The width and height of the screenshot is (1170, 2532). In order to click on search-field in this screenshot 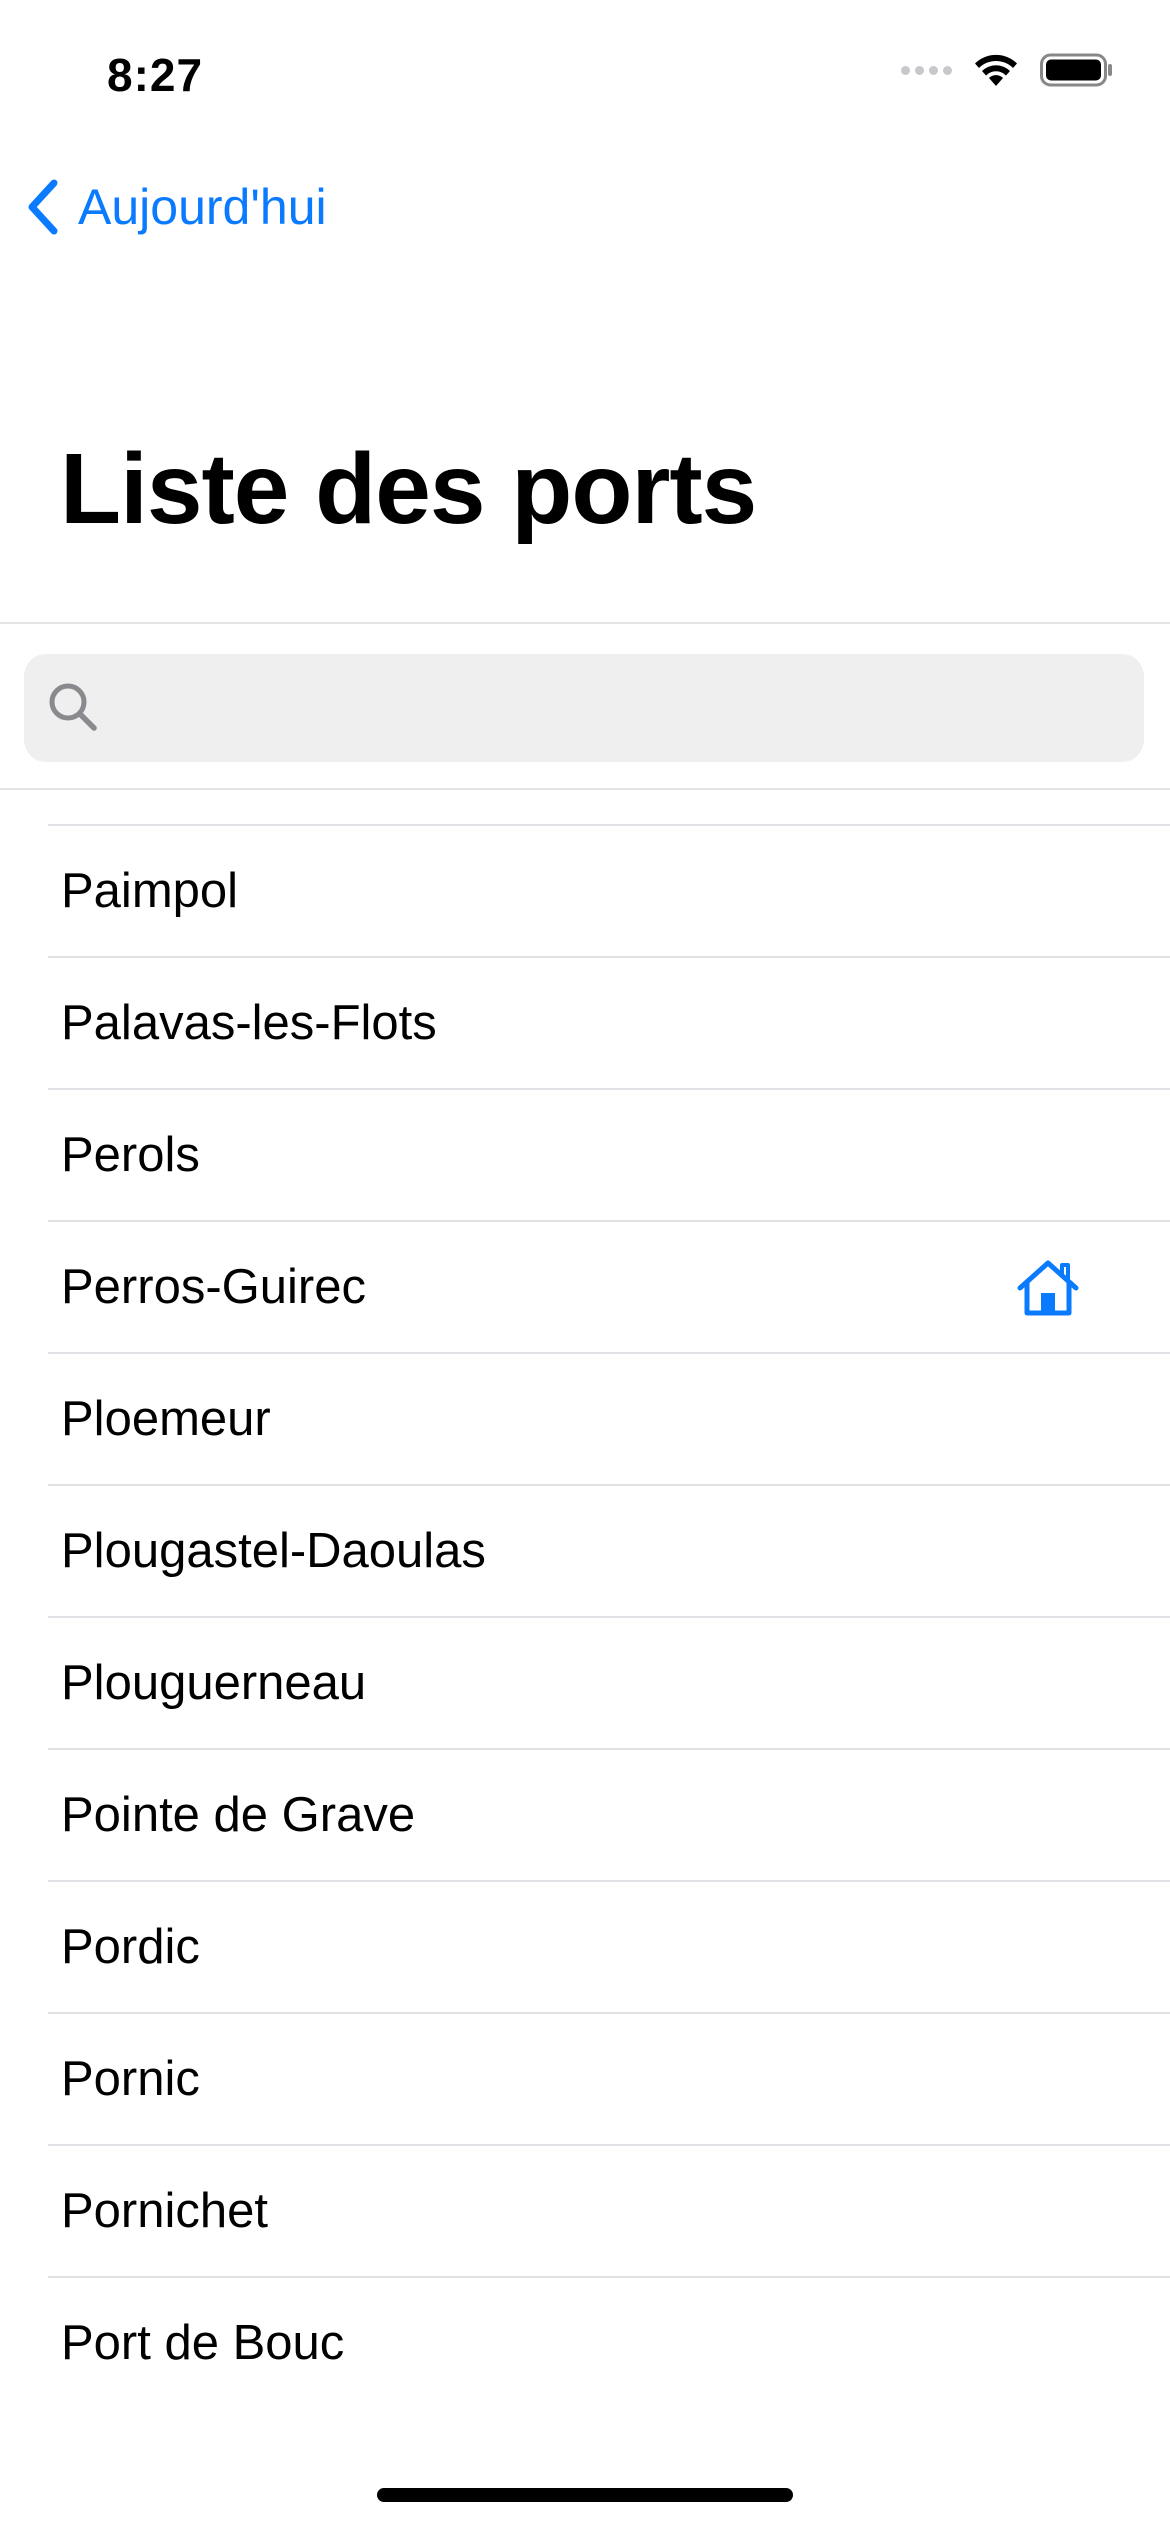, I will do `click(584, 708)`.